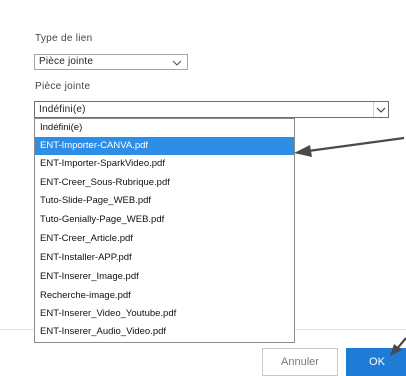  I want to click on dropdown-option: ENT-Creer_Sous-Rubrique.pdf, so click(164, 183).